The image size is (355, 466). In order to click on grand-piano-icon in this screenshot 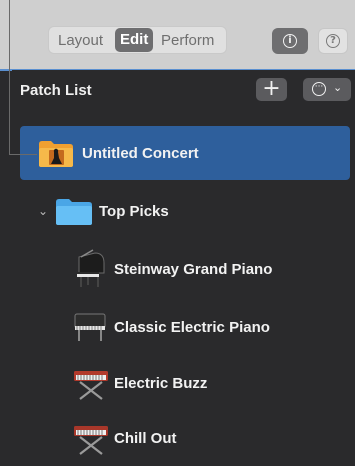, I will do `click(91, 268)`.